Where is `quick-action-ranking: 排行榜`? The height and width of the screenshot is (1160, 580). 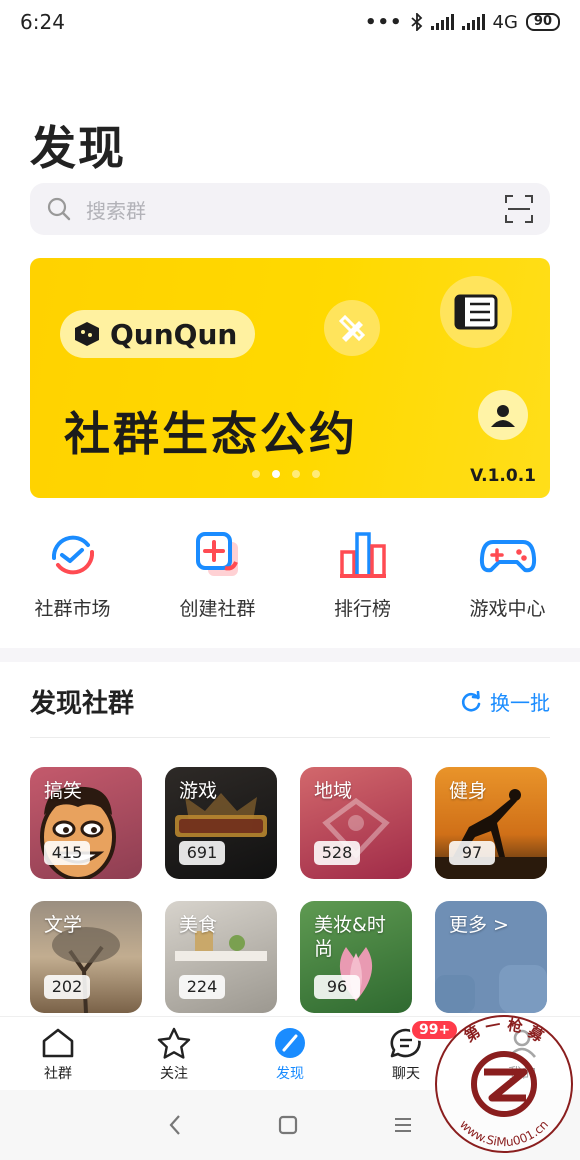
quick-action-ranking: 排行榜 is located at coordinates (363, 575).